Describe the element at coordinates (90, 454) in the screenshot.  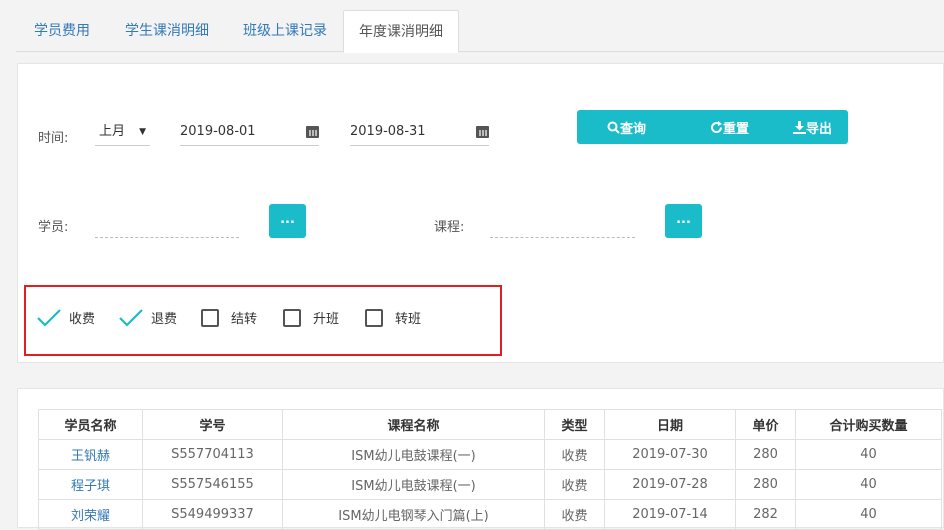
I see `student-name-link: 王钒赫` at that location.